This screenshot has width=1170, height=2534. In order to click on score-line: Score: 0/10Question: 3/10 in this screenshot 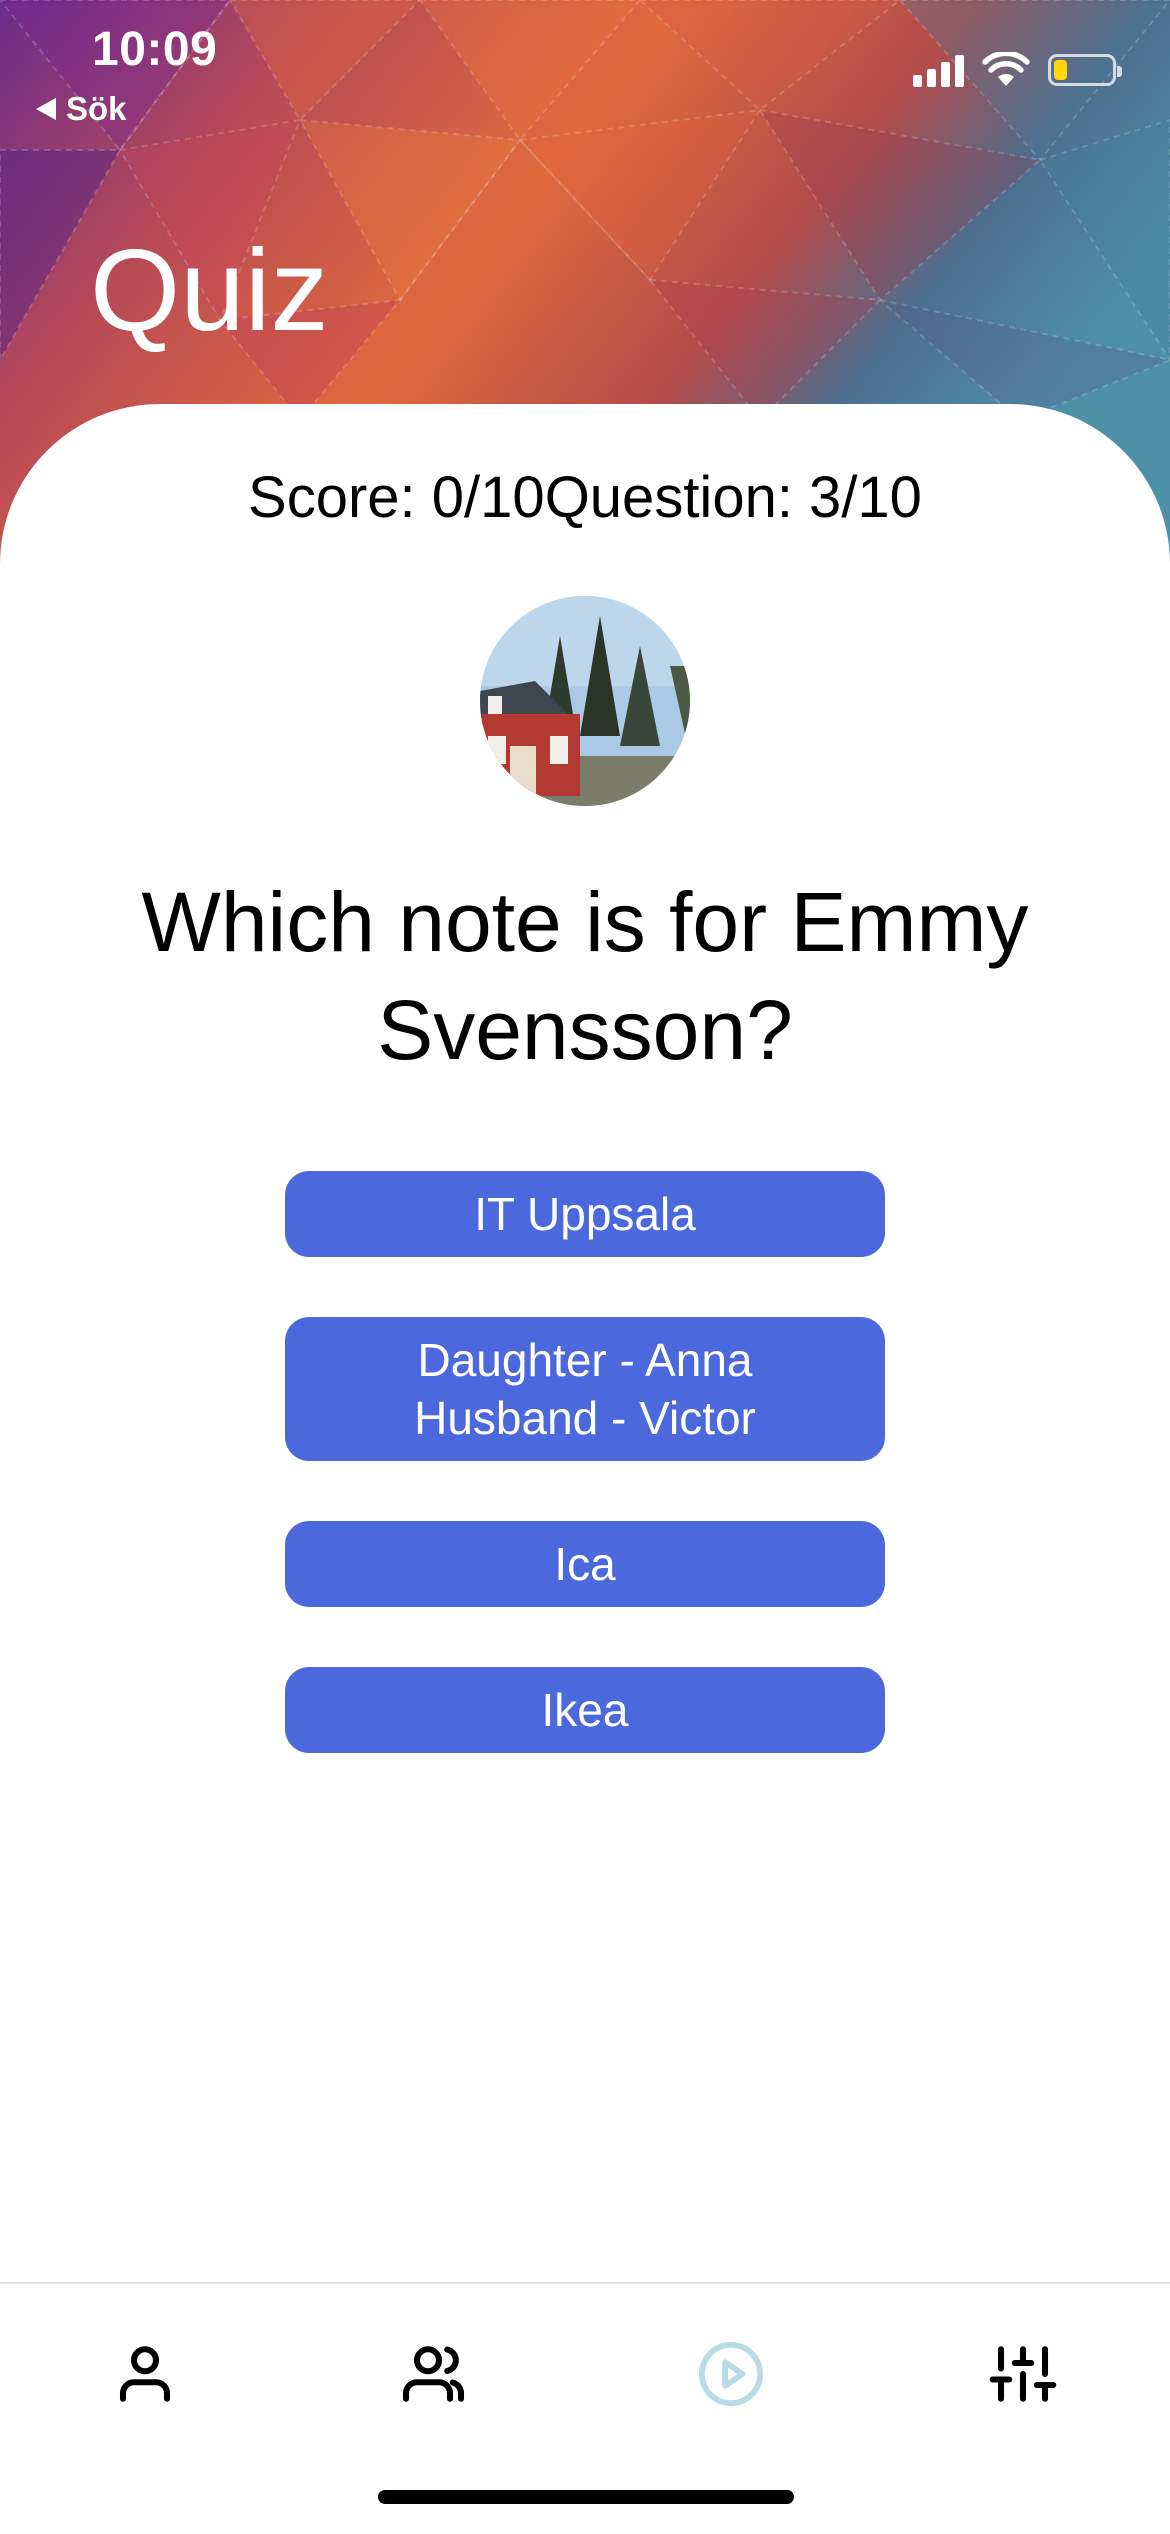, I will do `click(585, 497)`.